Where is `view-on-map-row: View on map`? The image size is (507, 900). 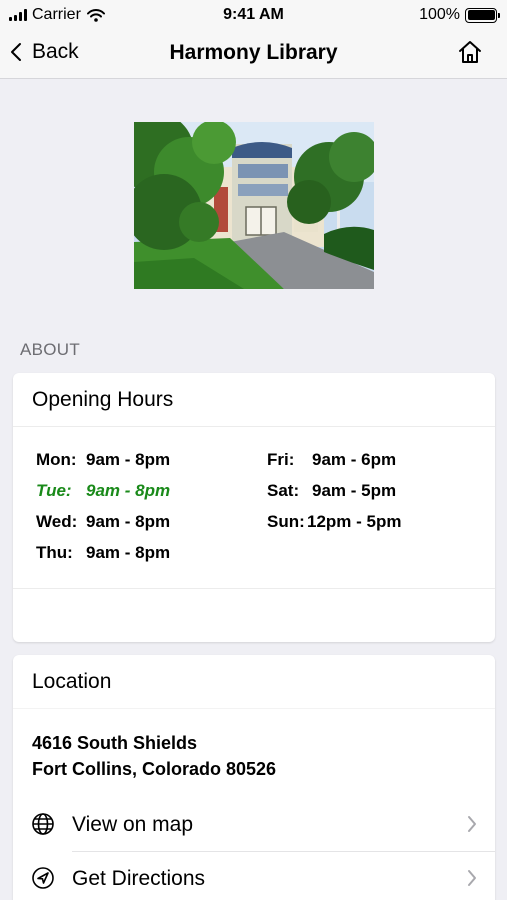
view-on-map-row: View on map is located at coordinates (254, 824).